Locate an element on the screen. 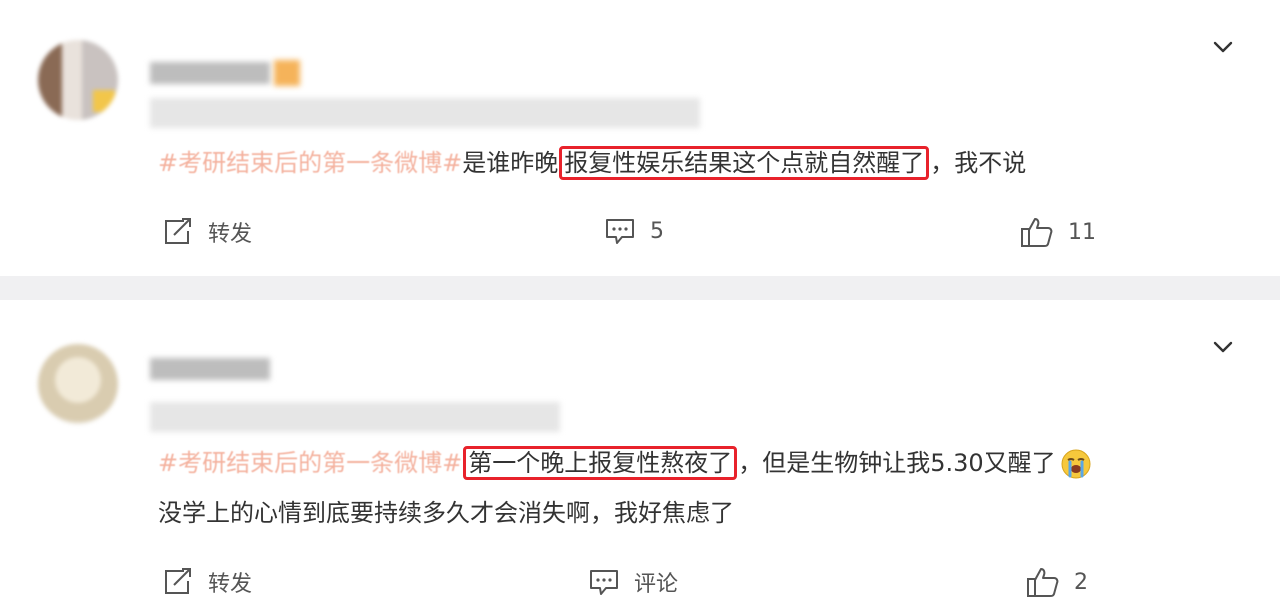 The image size is (1280, 616). post-text: #考研结束后的第一条微博#是谁昨晚 报复性娱乐结果这个点就自然醒了 ，我不说 is located at coordinates (592, 163).